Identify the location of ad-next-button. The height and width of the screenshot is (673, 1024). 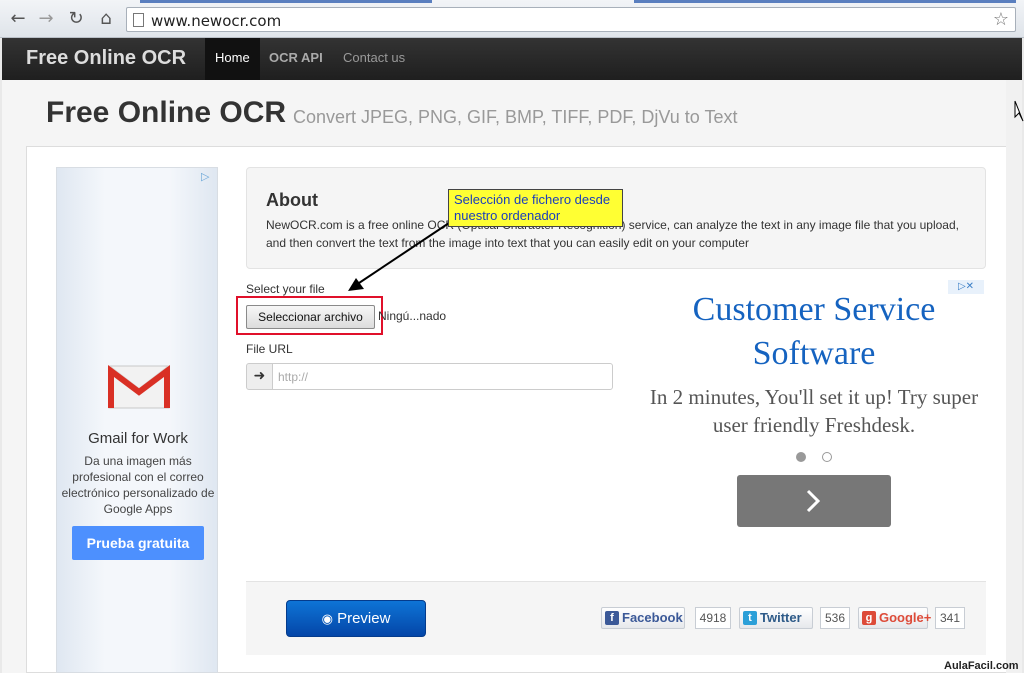
(814, 501).